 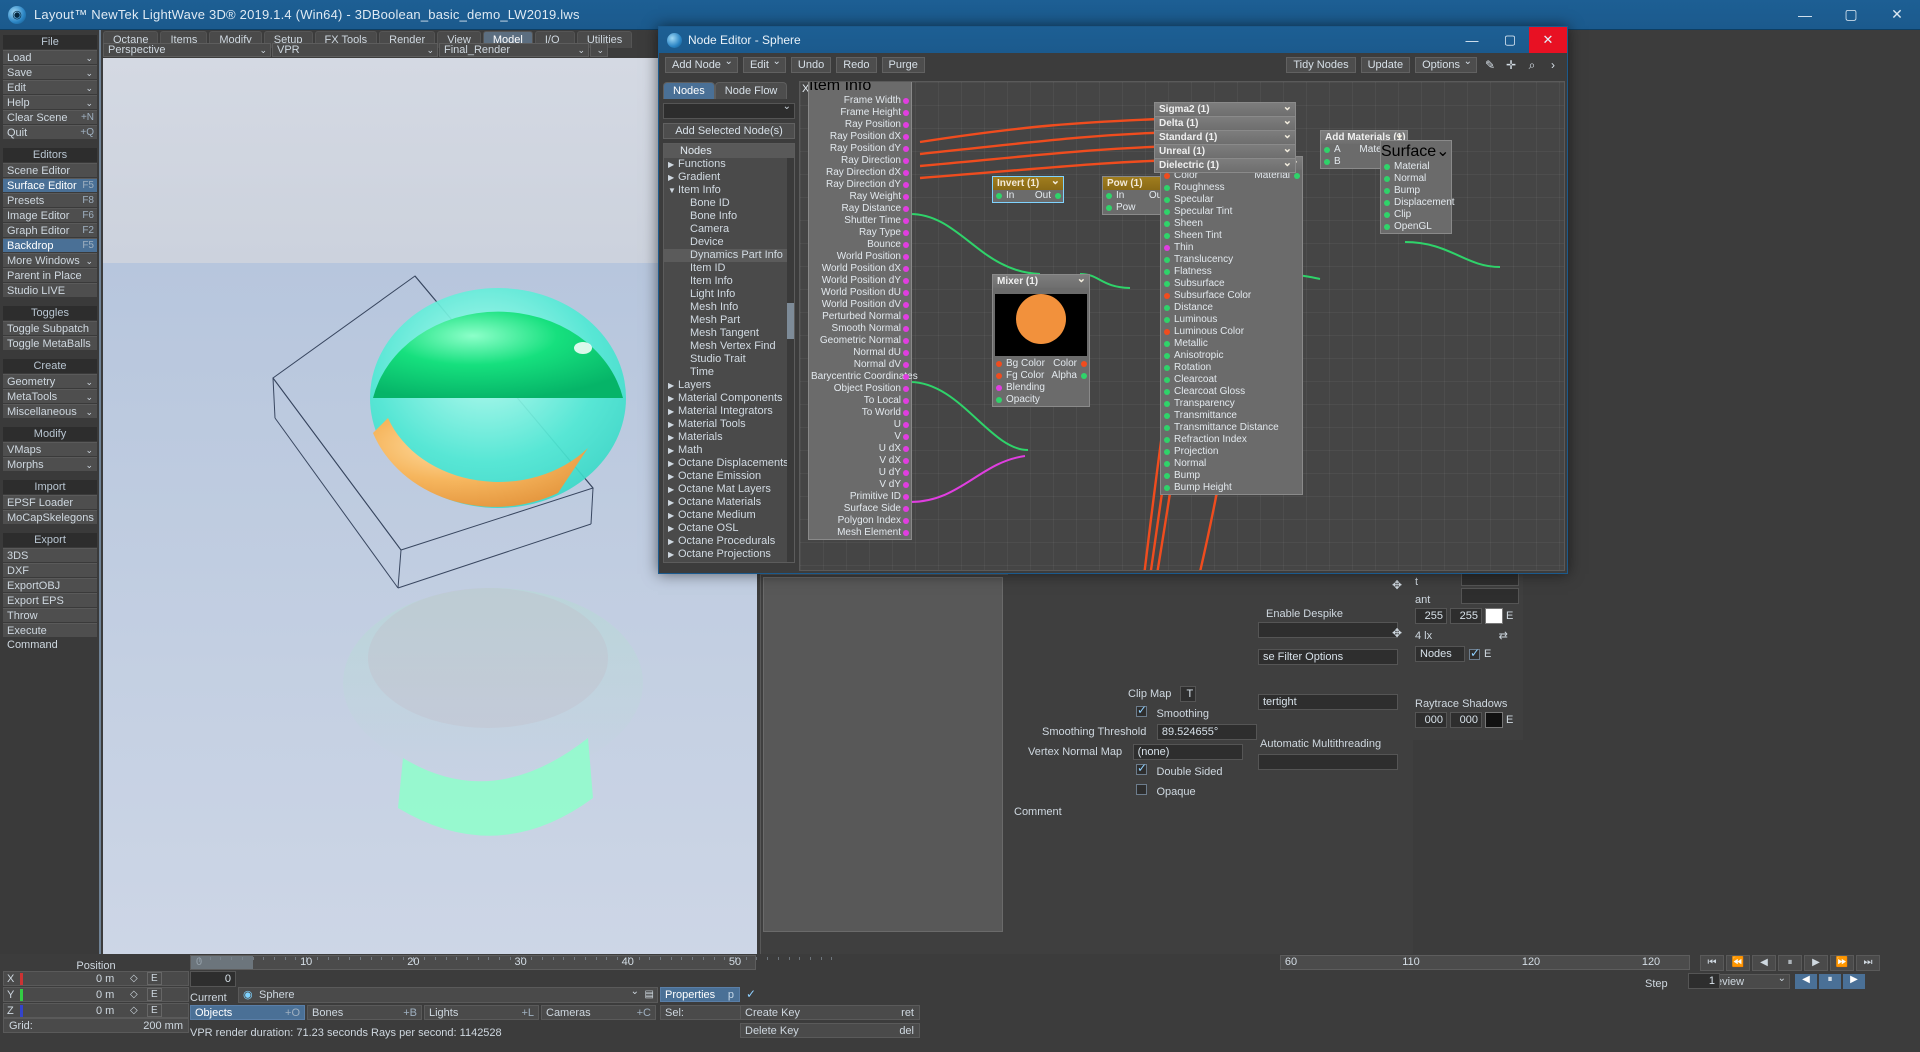 I want to click on node-surface-header: Surface⌄, so click(x=1416, y=151).